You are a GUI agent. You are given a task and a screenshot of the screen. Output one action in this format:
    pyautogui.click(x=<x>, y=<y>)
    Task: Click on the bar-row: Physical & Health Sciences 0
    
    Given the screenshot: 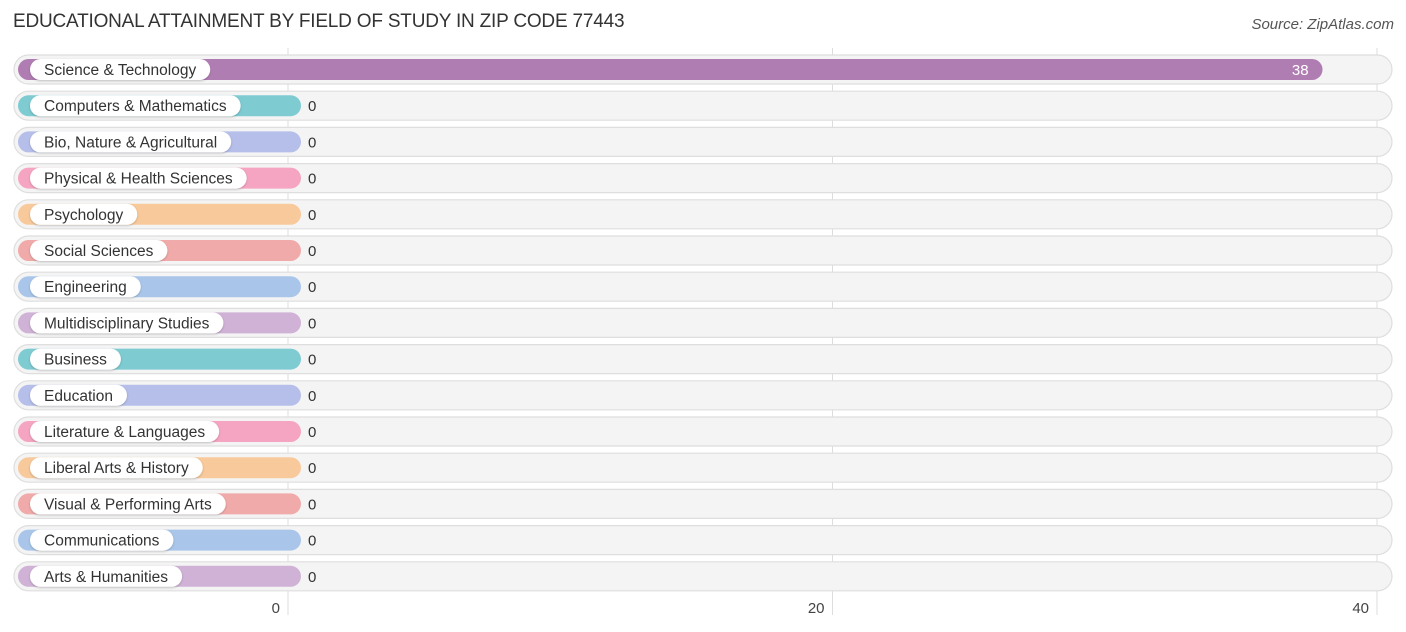 What is the action you would take?
    pyautogui.click(x=703, y=178)
    